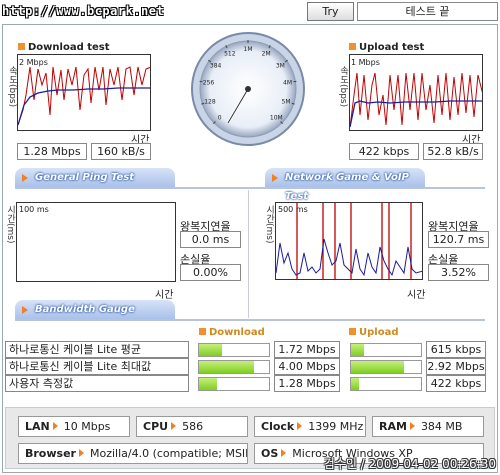 The width and height of the screenshot is (500, 475). I want to click on download-bar-value: 1.28 Mbps, so click(307, 383).